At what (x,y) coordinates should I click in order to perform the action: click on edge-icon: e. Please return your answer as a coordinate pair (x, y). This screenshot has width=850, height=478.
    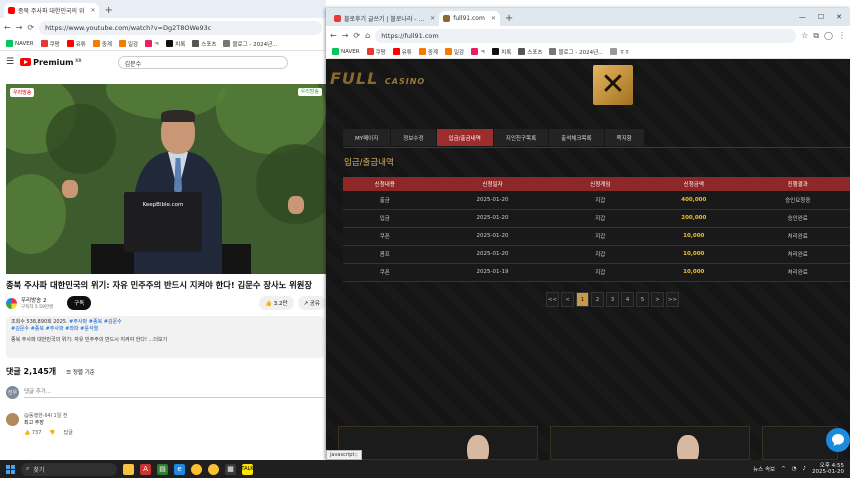
    Looking at the image, I should click on (179, 469).